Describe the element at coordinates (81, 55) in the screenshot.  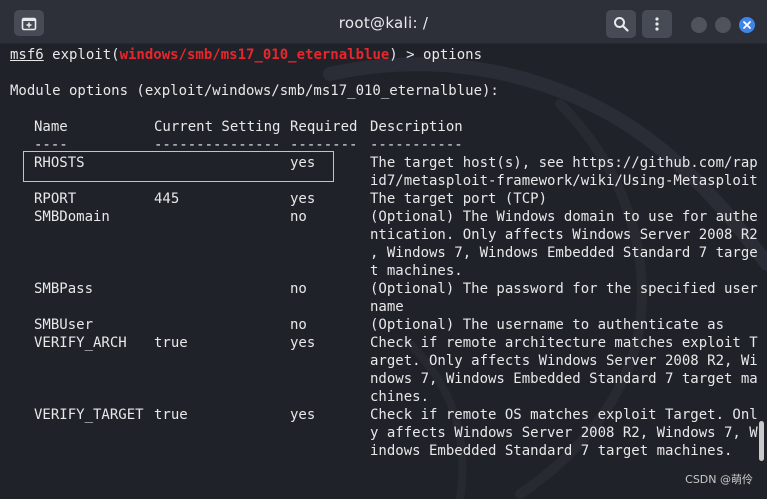
I see `prompt-pre: exploit(` at that location.